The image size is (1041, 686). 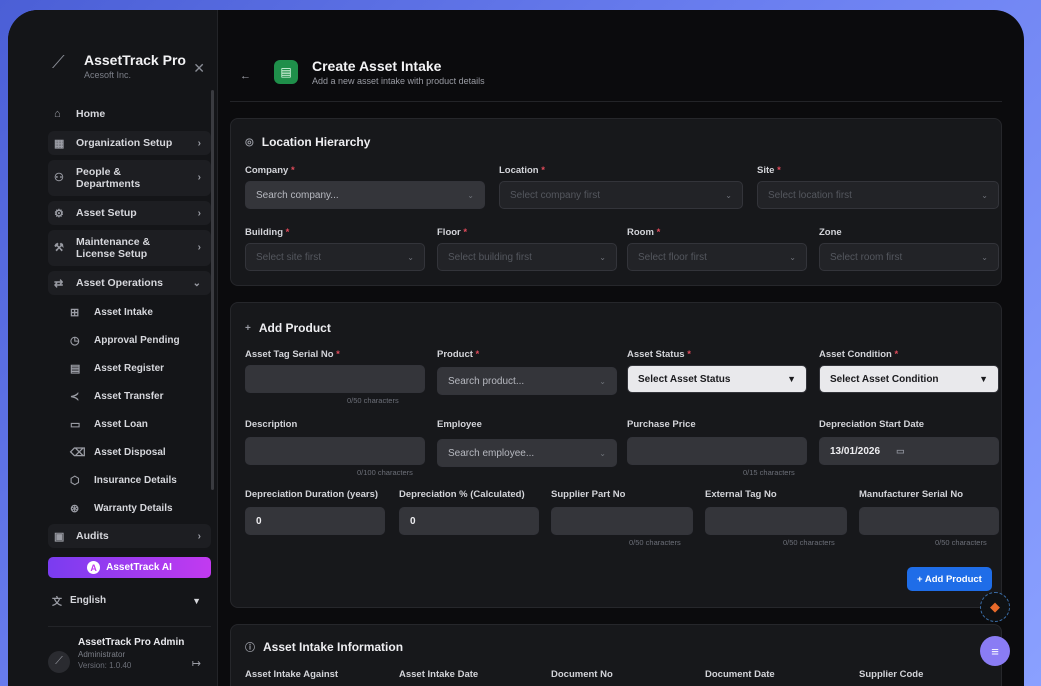 I want to click on plus-icon: +, so click(x=248, y=328).